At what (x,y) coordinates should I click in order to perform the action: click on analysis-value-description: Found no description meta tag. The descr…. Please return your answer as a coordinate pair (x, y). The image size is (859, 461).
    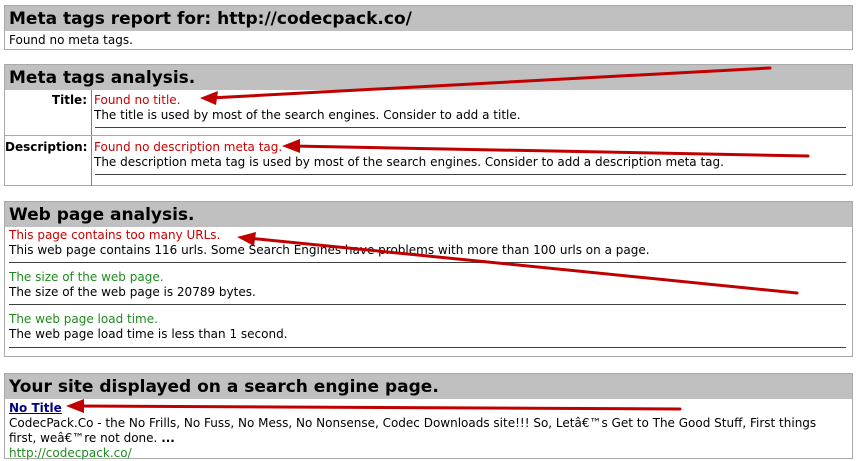
    Looking at the image, I should click on (471, 155).